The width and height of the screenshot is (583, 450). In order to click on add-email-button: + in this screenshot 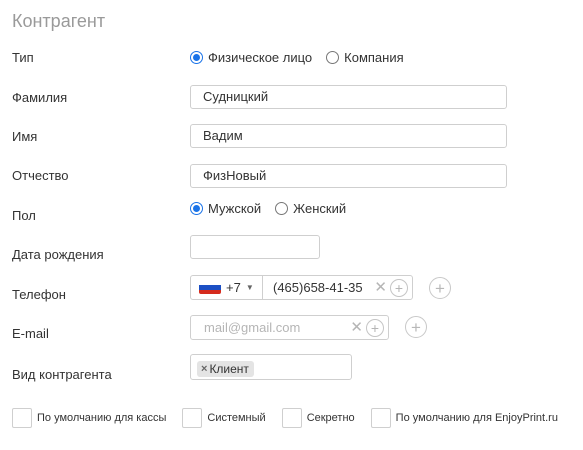, I will do `click(416, 327)`.